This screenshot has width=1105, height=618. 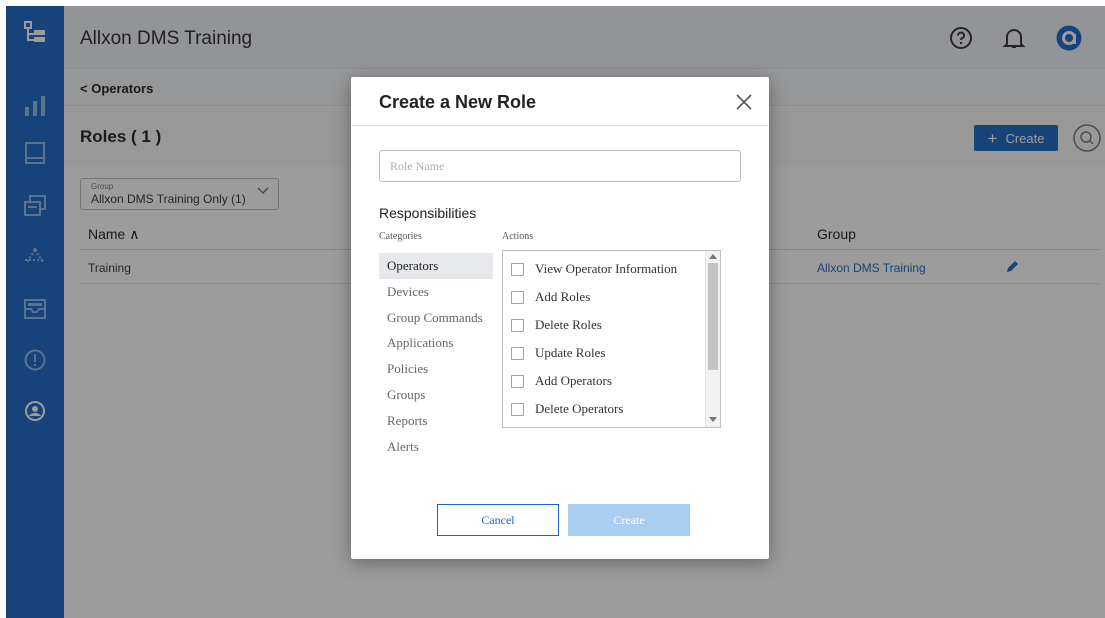 What do you see at coordinates (518, 236) in the screenshot?
I see `actions-label: Actions` at bounding box center [518, 236].